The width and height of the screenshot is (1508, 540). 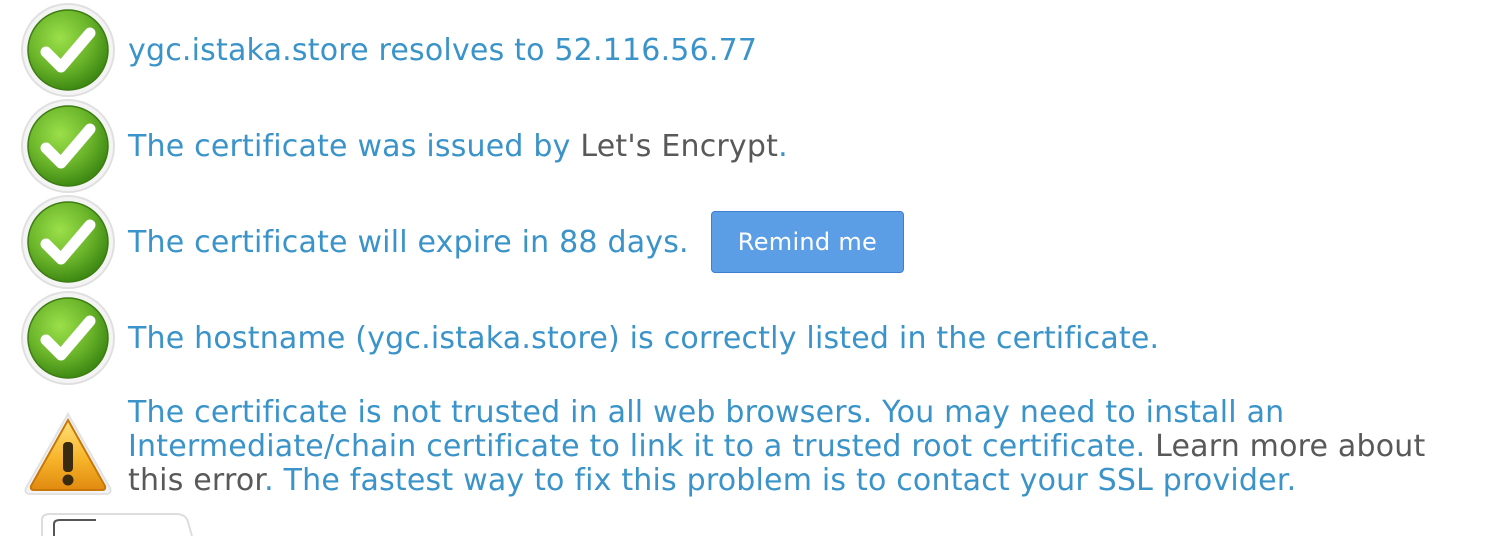 I want to click on warning-triangle-icon, so click(x=68, y=452).